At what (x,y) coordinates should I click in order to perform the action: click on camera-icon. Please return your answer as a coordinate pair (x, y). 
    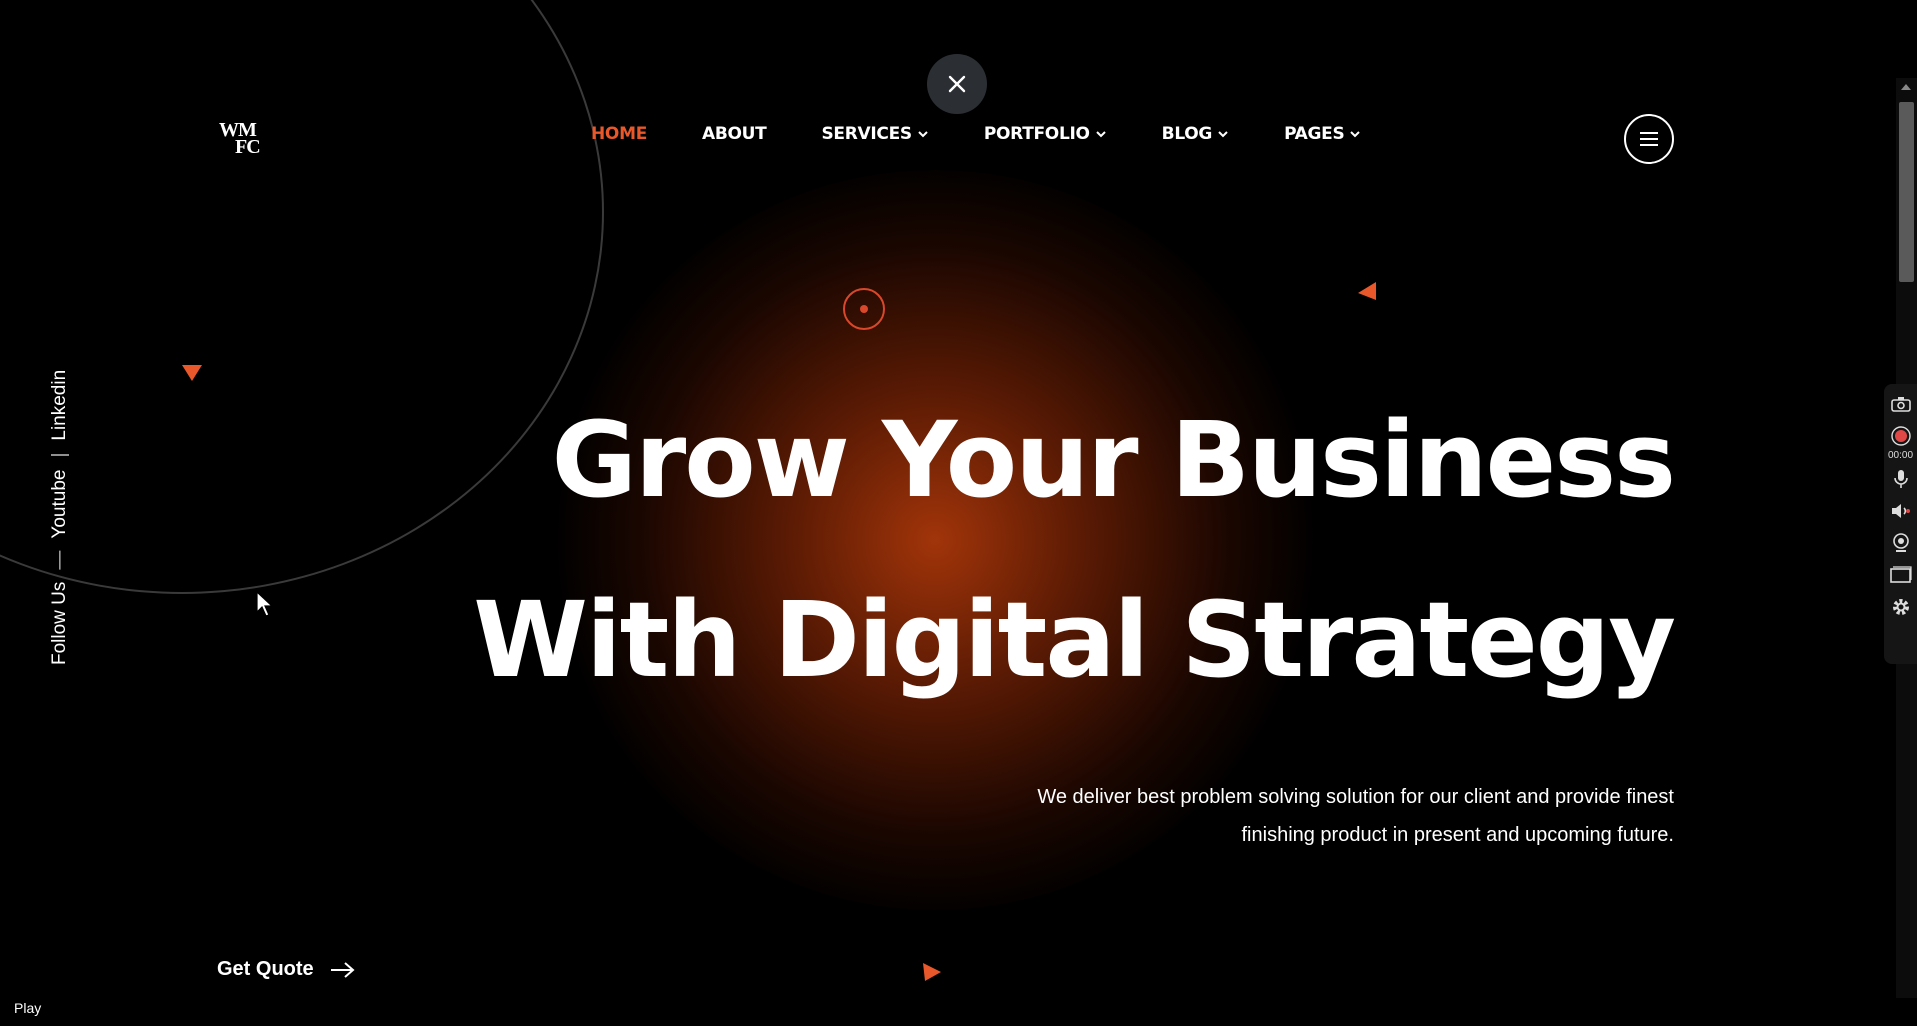
    Looking at the image, I should click on (1900, 404).